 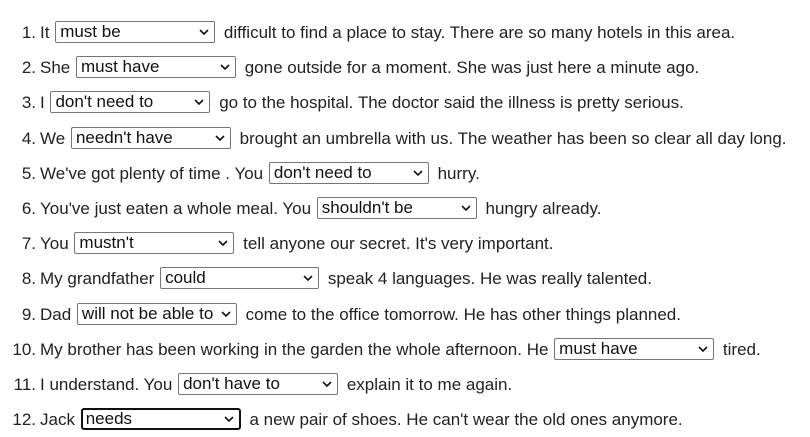 What do you see at coordinates (28, 103) in the screenshot?
I see `item-number: 3.` at bounding box center [28, 103].